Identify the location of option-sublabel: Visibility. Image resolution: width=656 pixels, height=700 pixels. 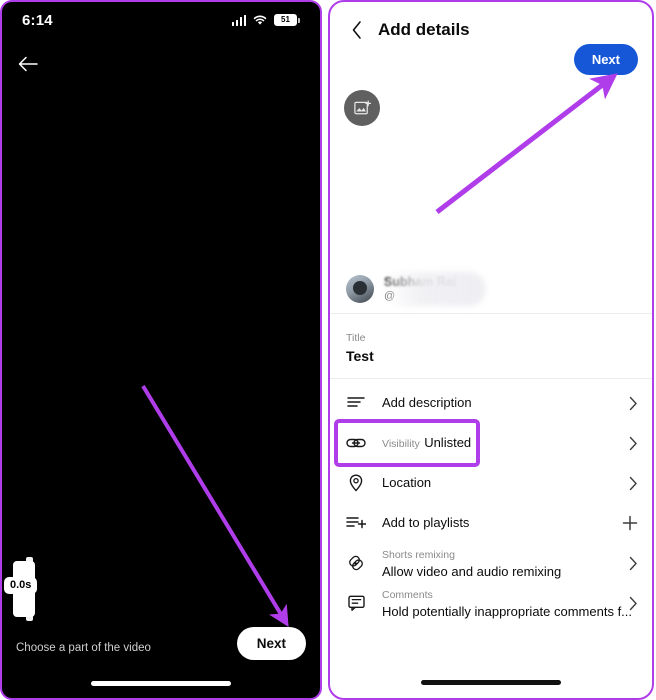
(401, 444).